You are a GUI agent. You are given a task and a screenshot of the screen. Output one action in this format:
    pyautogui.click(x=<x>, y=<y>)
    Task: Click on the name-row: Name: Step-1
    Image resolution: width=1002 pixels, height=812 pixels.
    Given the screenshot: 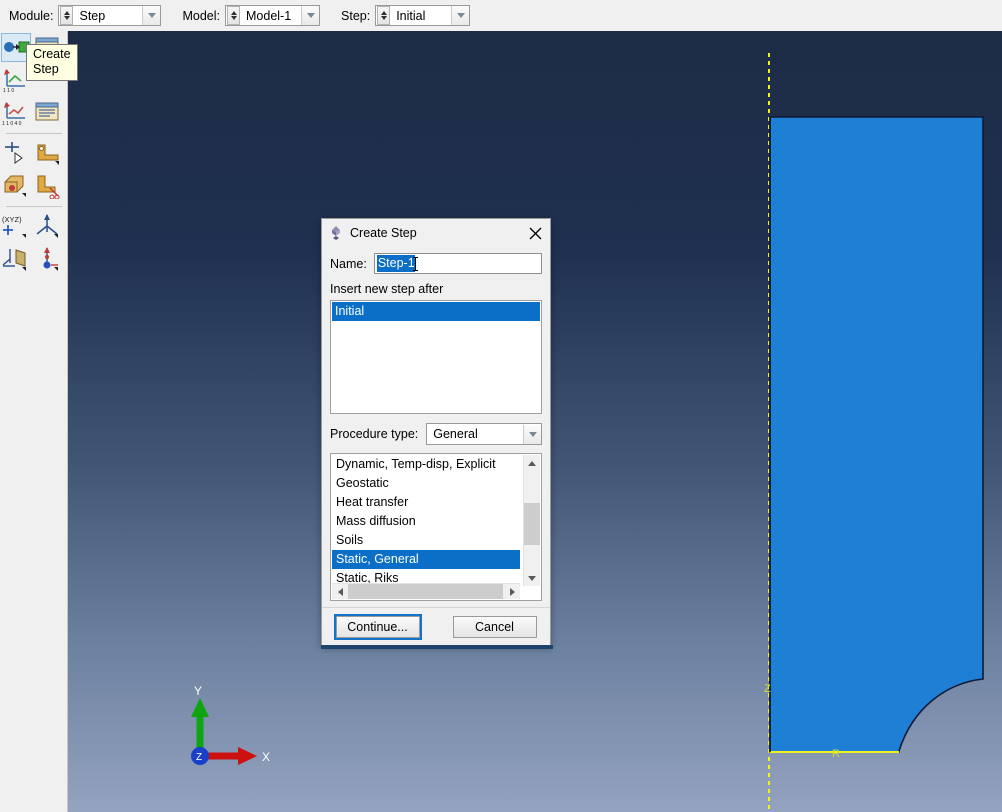 What is the action you would take?
    pyautogui.click(x=436, y=263)
    